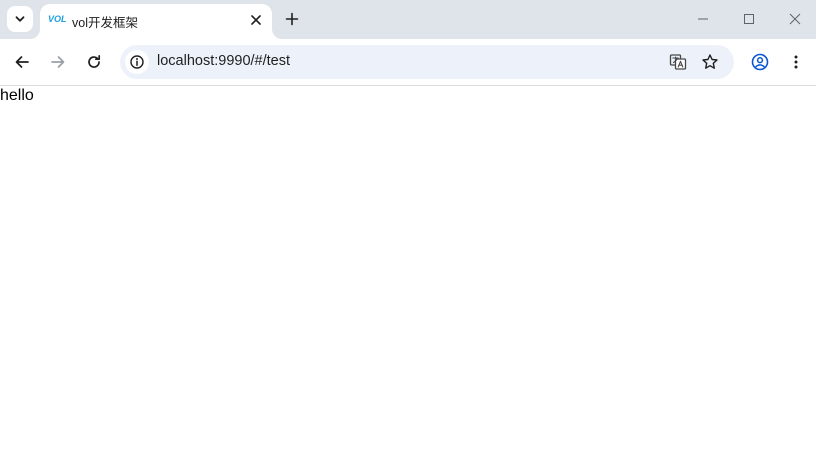  Describe the element at coordinates (57, 19) in the screenshot. I see `vol-favicon-icon: VOL` at that location.